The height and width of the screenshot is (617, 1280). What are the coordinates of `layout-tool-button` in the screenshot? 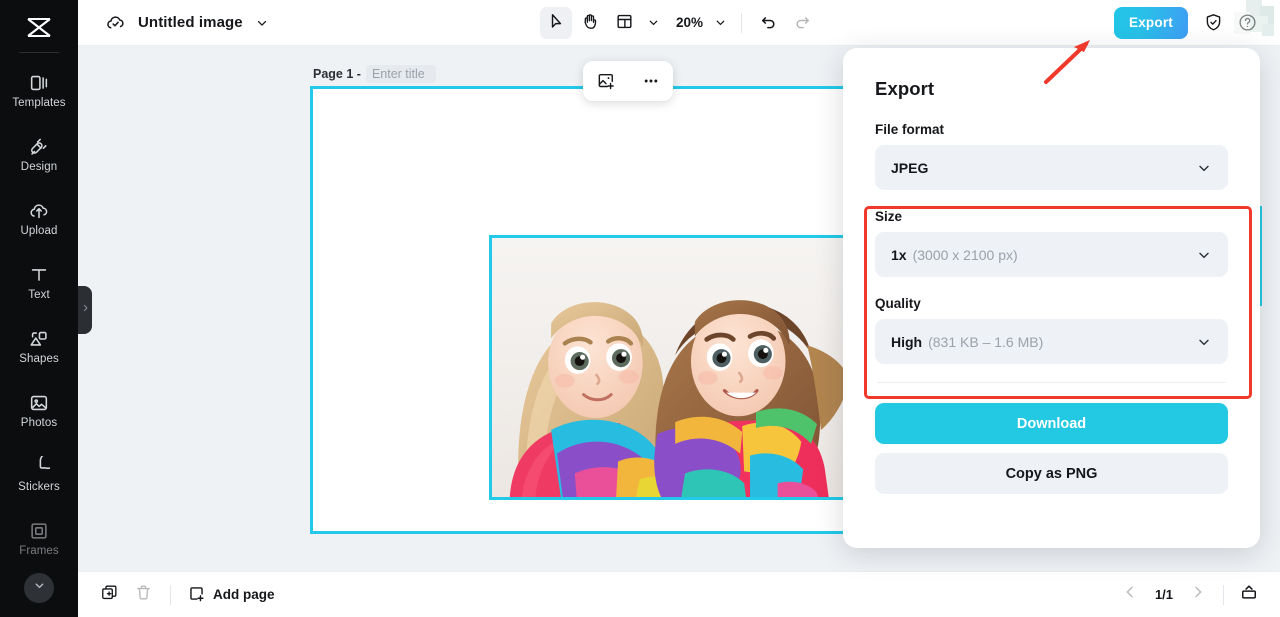 It's located at (624, 23).